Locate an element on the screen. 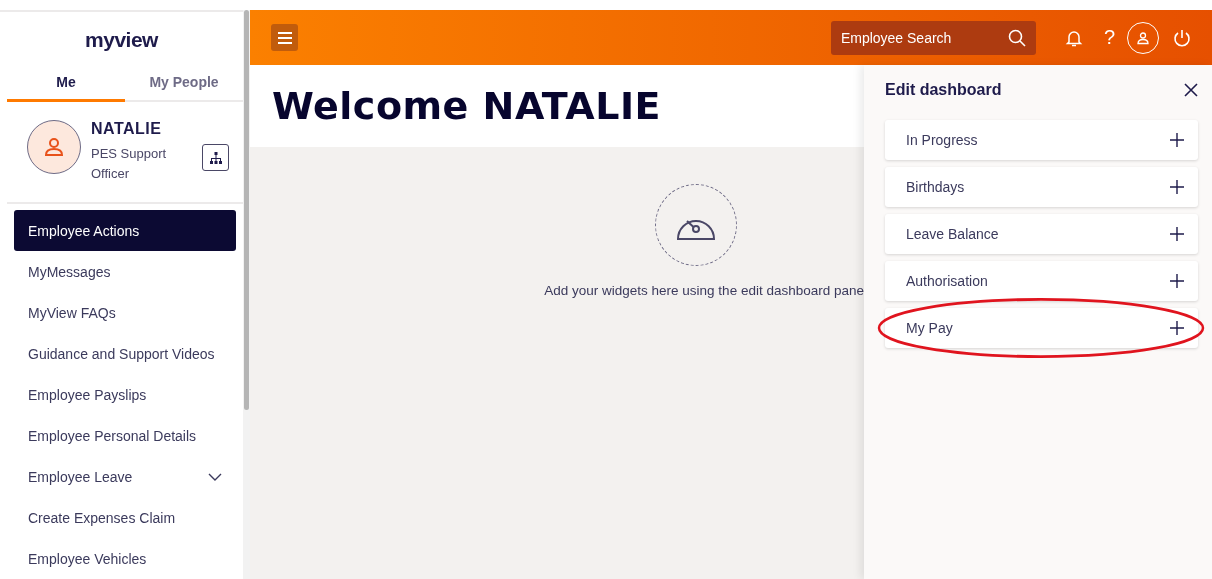  widget-option: In Progress is located at coordinates (1041, 140).